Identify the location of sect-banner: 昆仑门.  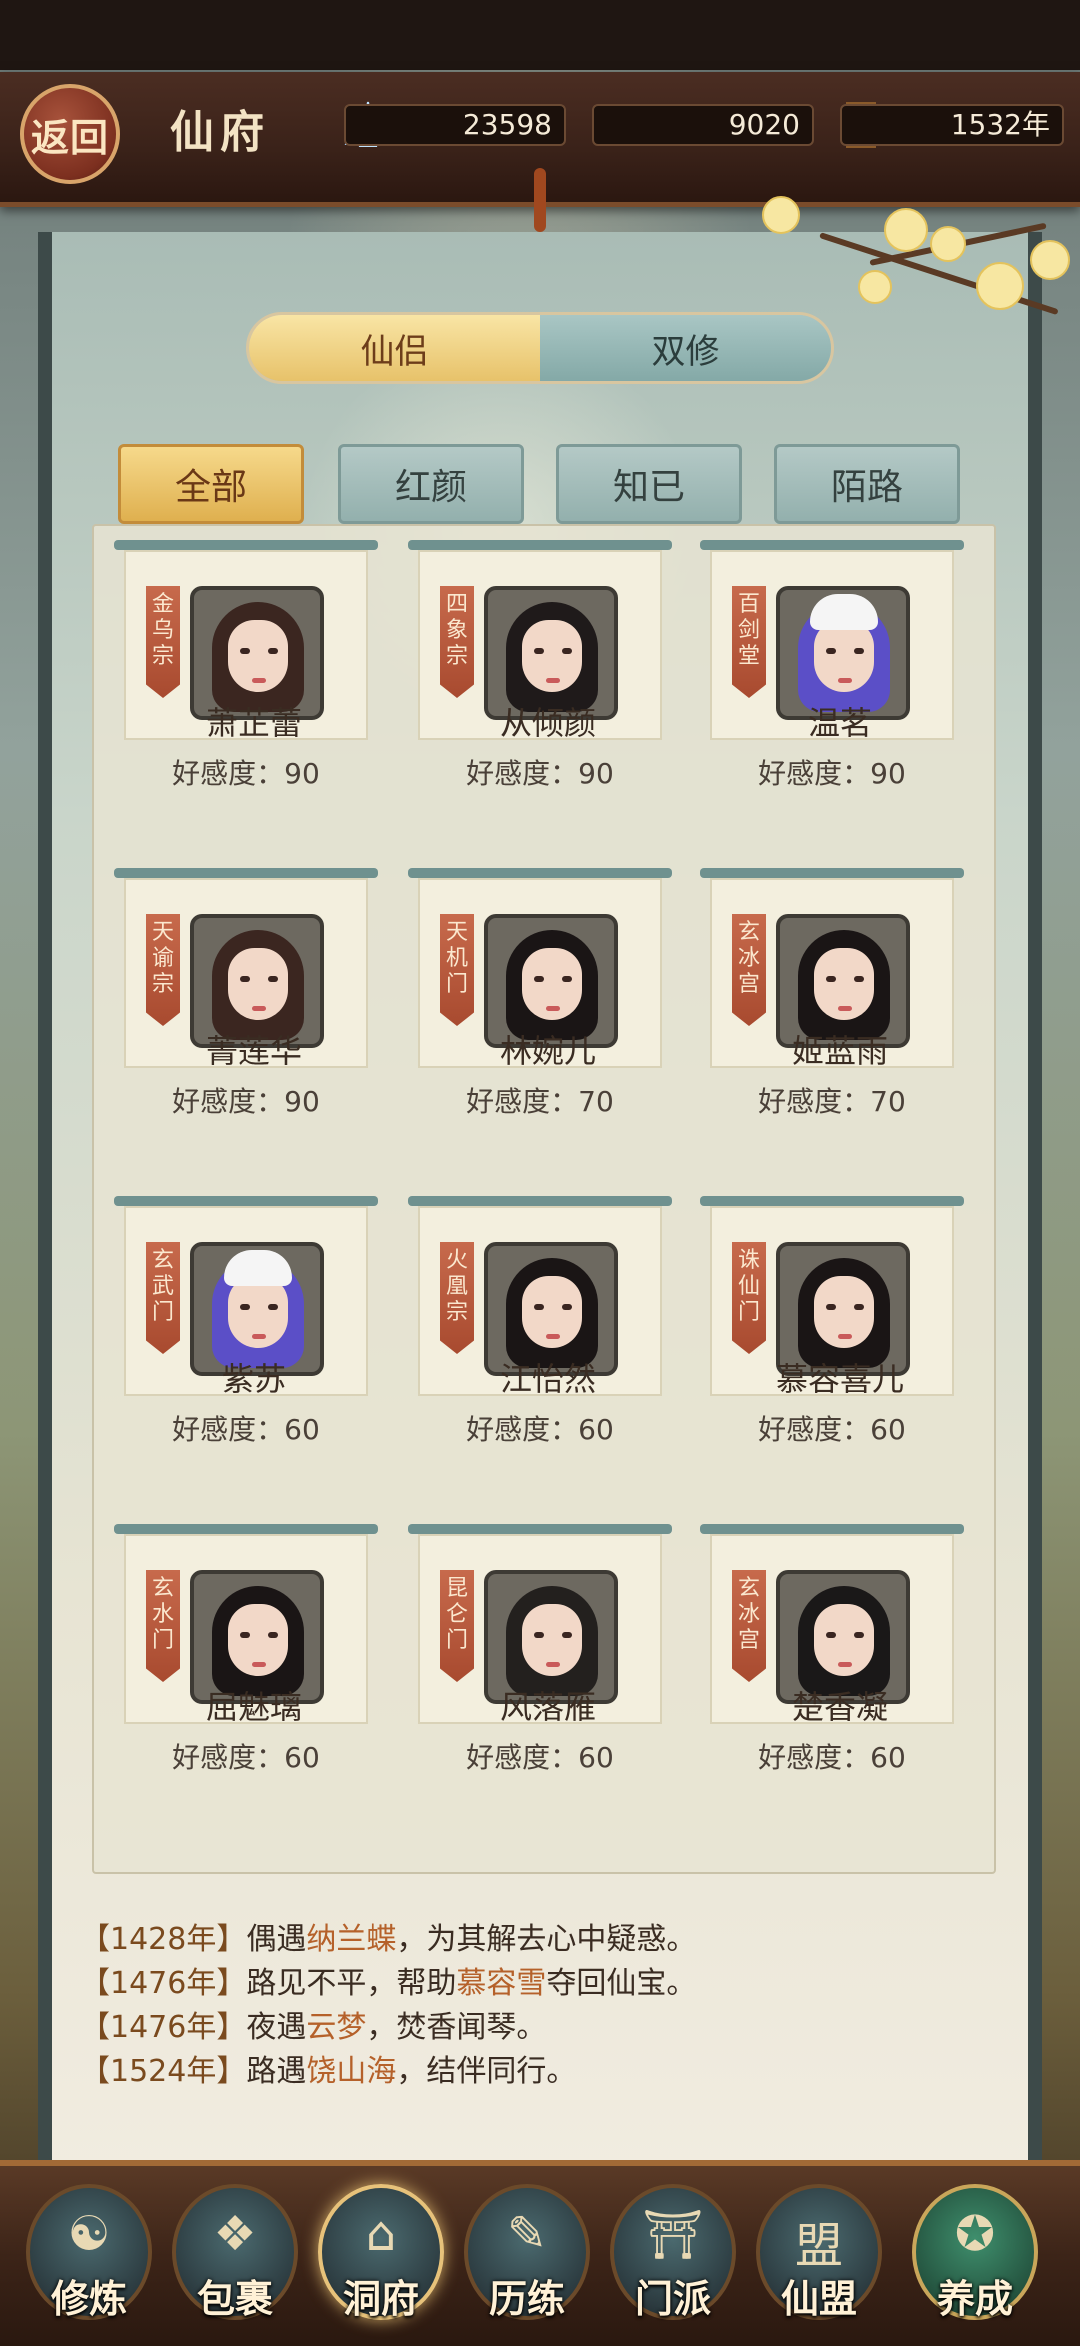
(457, 1626).